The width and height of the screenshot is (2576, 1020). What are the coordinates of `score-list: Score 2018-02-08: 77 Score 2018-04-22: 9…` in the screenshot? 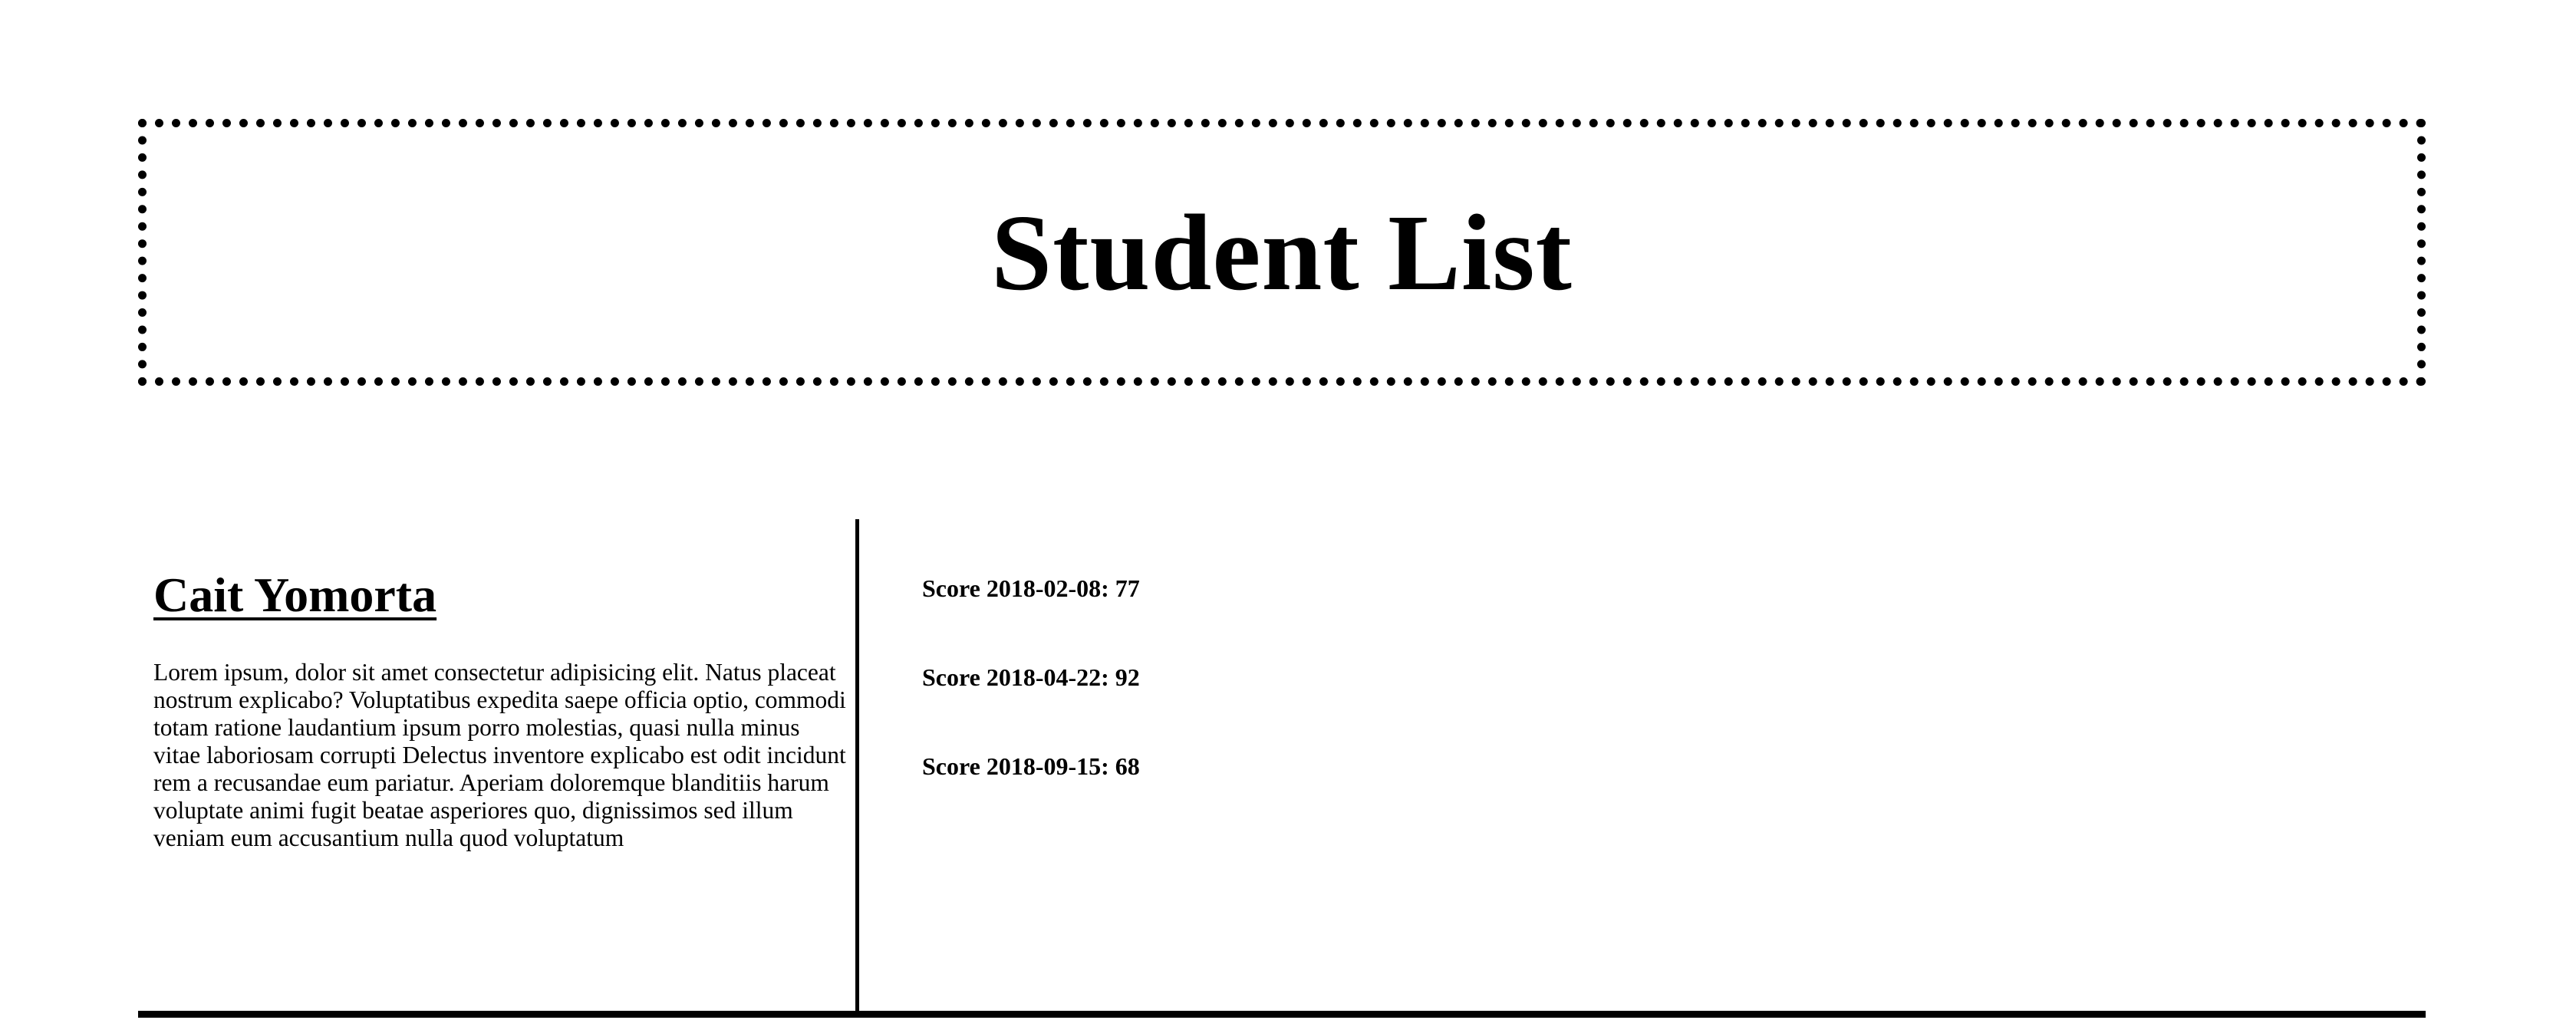 It's located at (1031, 707).